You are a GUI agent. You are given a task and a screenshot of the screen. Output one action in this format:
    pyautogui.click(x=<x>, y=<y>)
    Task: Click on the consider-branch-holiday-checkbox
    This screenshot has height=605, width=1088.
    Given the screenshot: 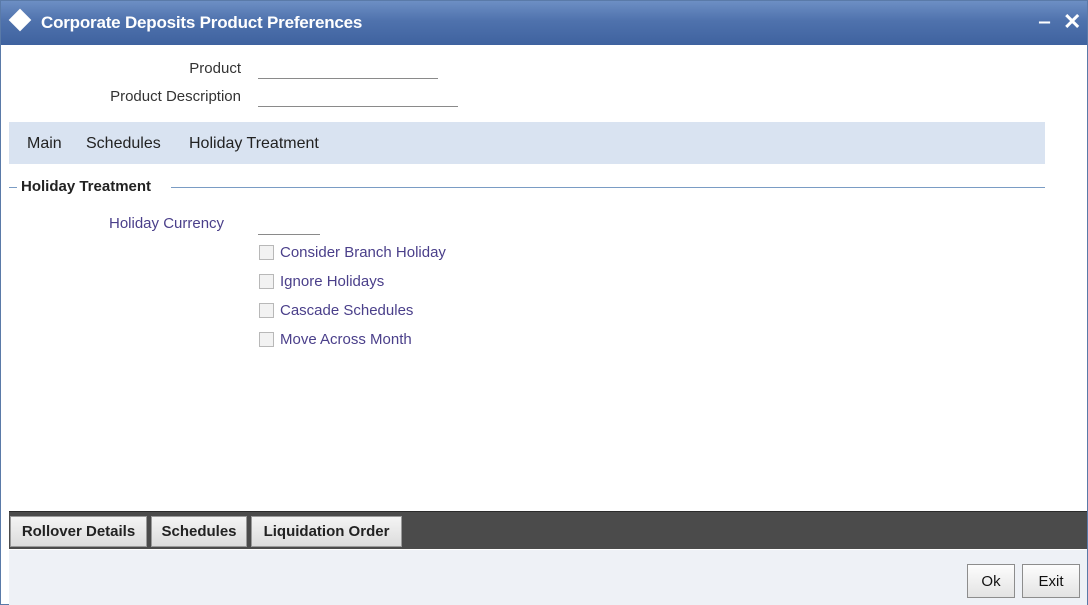 What is the action you would take?
    pyautogui.click(x=266, y=252)
    